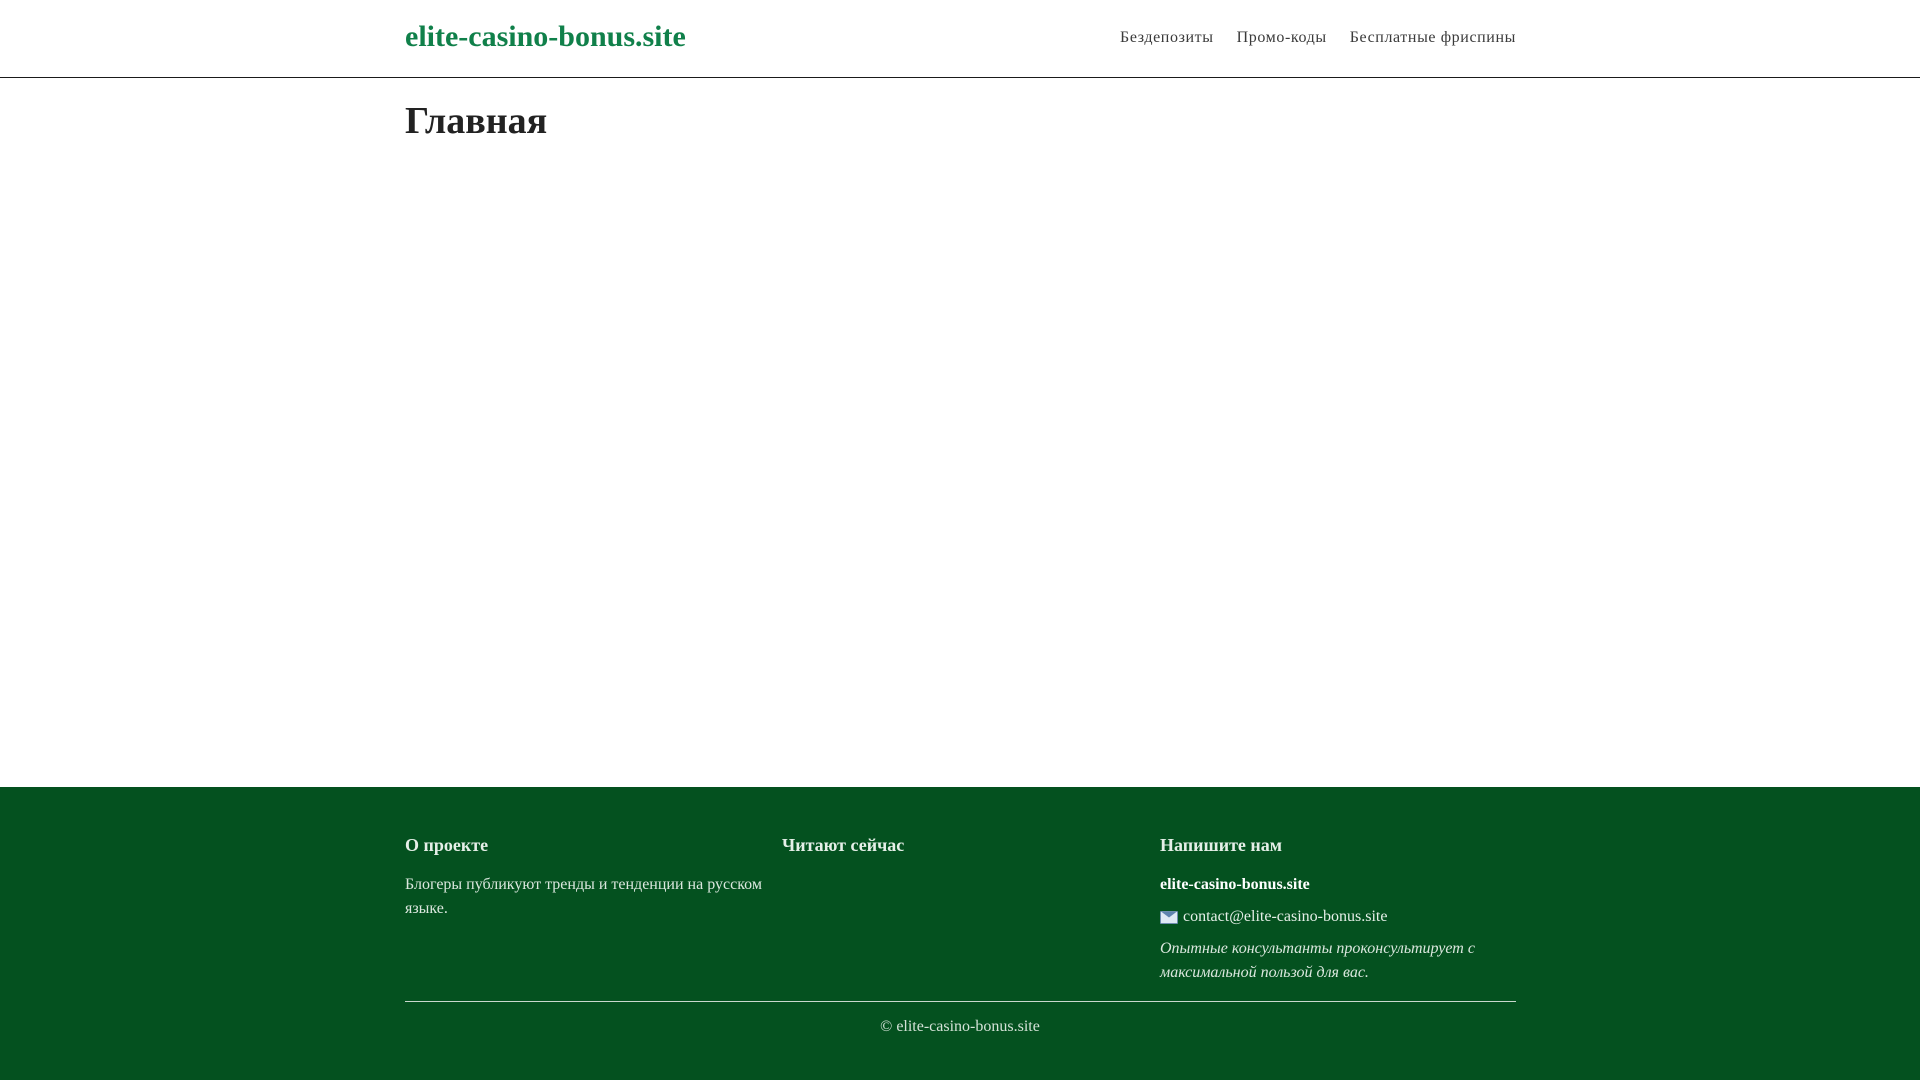  I want to click on nav-item-no-deposit: Бездепозиты, so click(1167, 38).